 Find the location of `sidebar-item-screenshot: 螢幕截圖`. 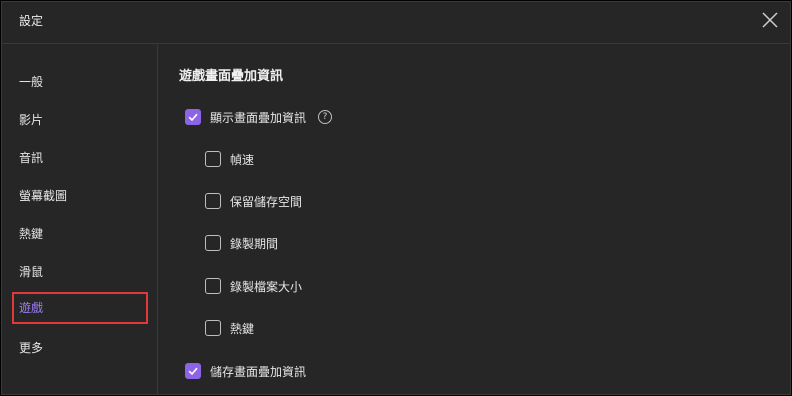

sidebar-item-screenshot: 螢幕截圖 is located at coordinates (80, 196).